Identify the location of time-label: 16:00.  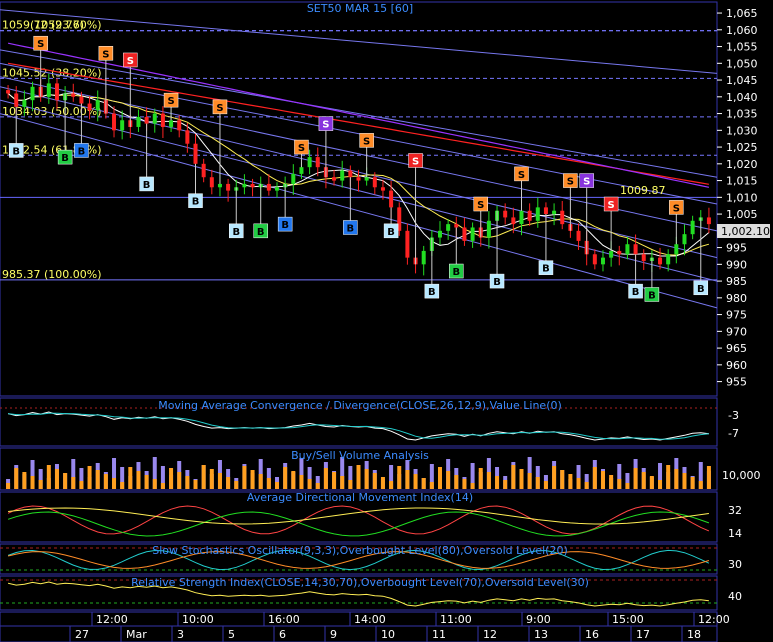
(284, 619).